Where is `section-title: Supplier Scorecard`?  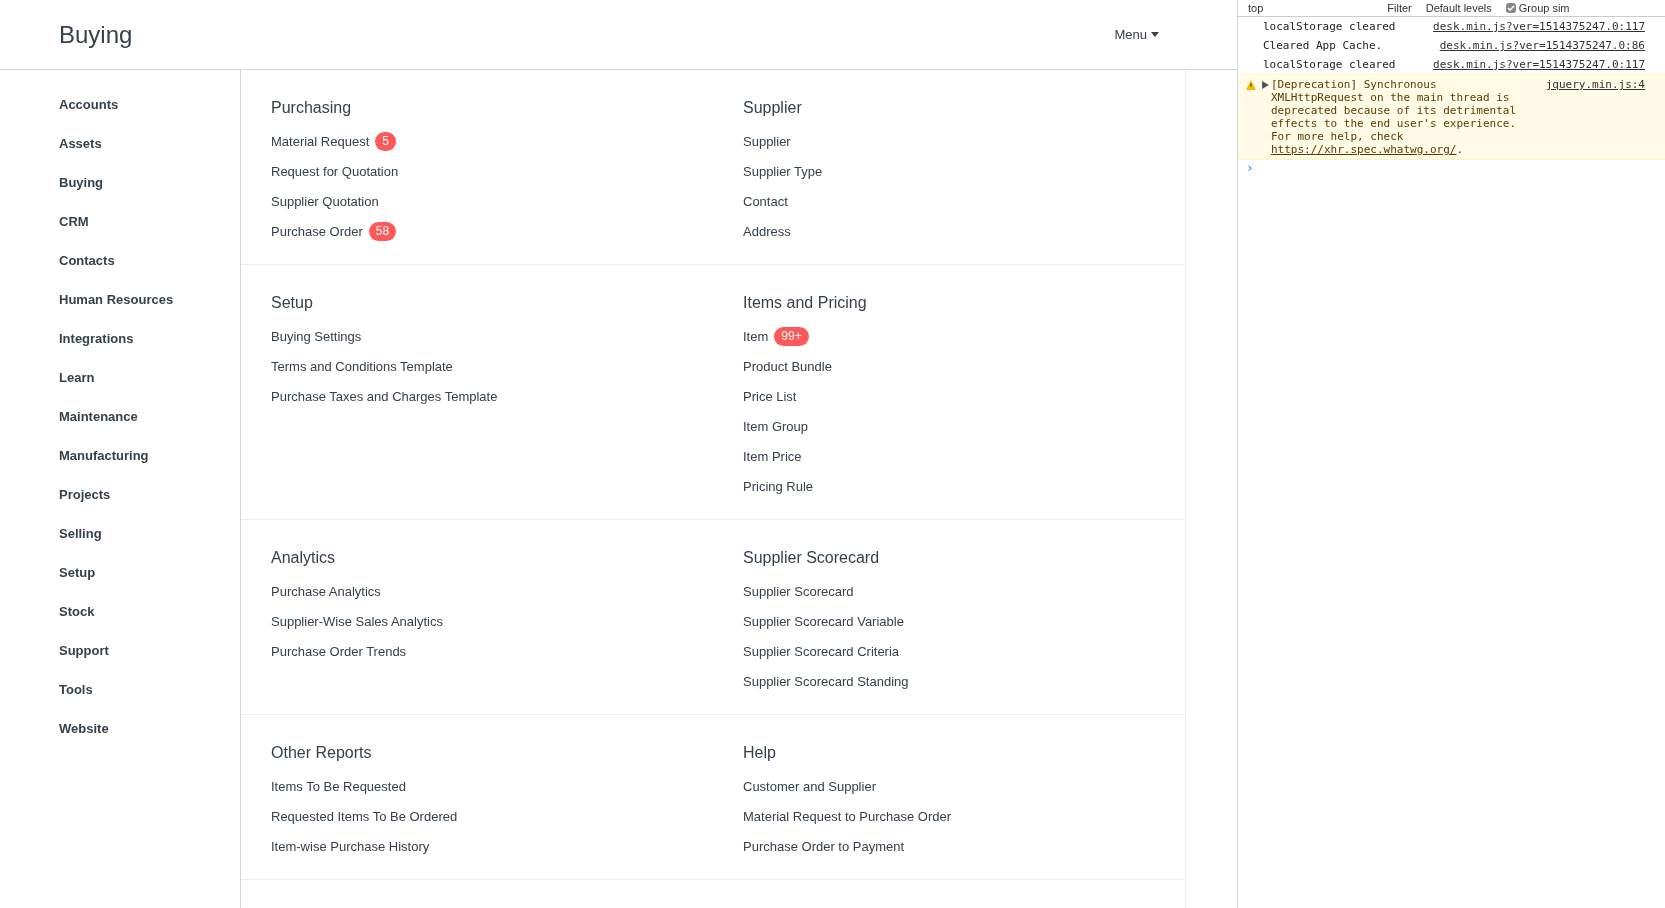 section-title: Supplier Scorecard is located at coordinates (811, 558).